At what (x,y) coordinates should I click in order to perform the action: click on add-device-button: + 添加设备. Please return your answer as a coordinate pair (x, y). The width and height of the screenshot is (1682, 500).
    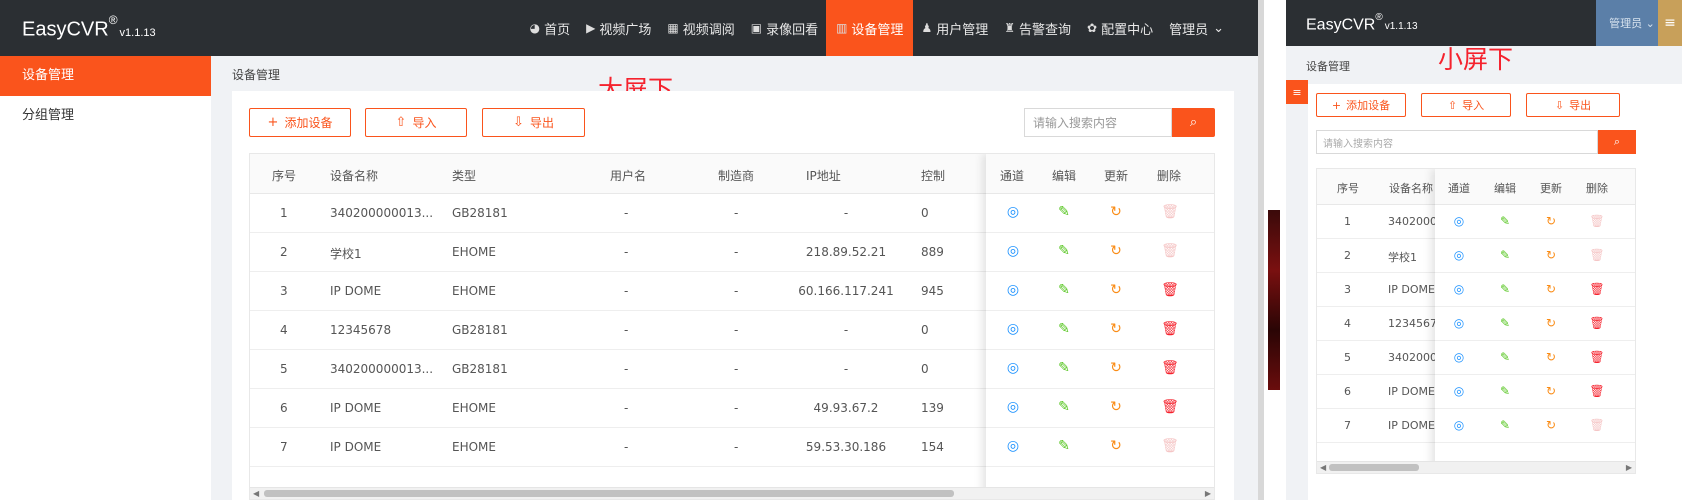
    Looking at the image, I should click on (300, 122).